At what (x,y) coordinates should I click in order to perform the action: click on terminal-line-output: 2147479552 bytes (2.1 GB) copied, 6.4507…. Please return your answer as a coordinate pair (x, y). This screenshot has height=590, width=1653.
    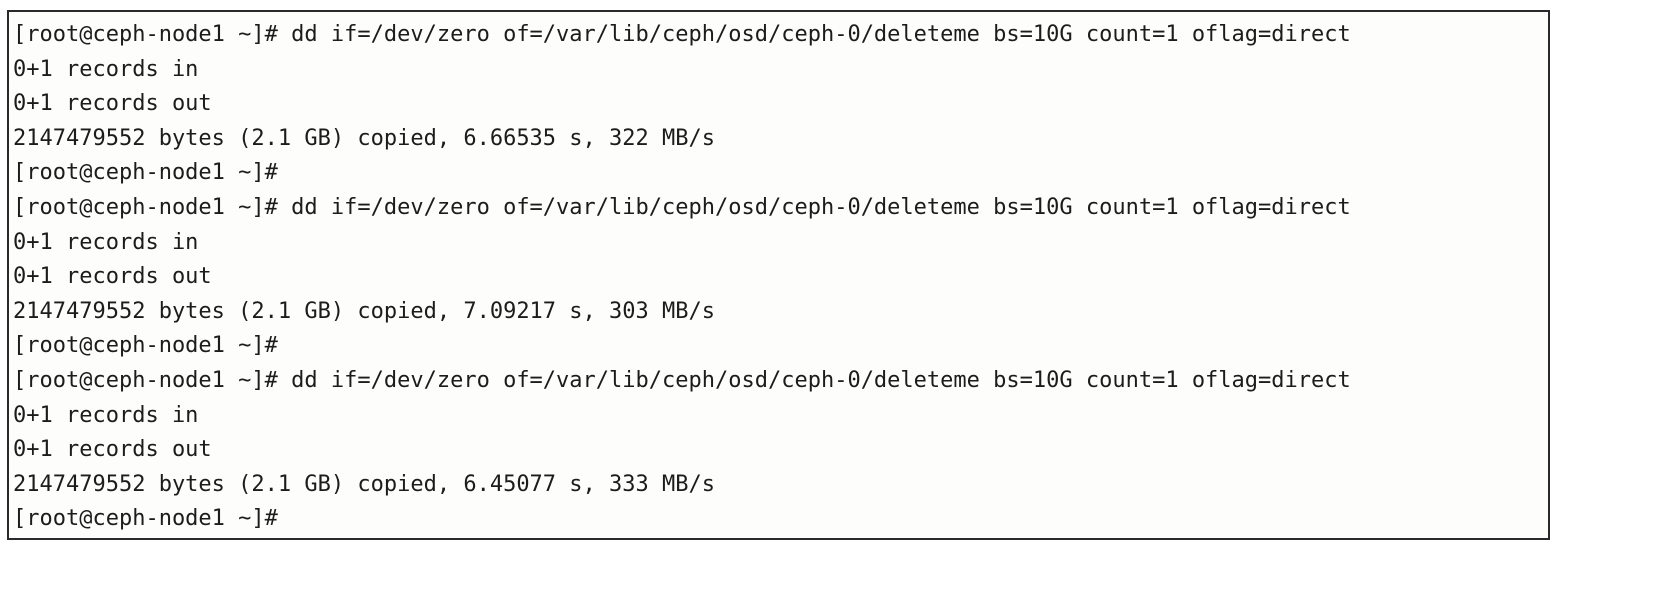
    Looking at the image, I should click on (364, 484).